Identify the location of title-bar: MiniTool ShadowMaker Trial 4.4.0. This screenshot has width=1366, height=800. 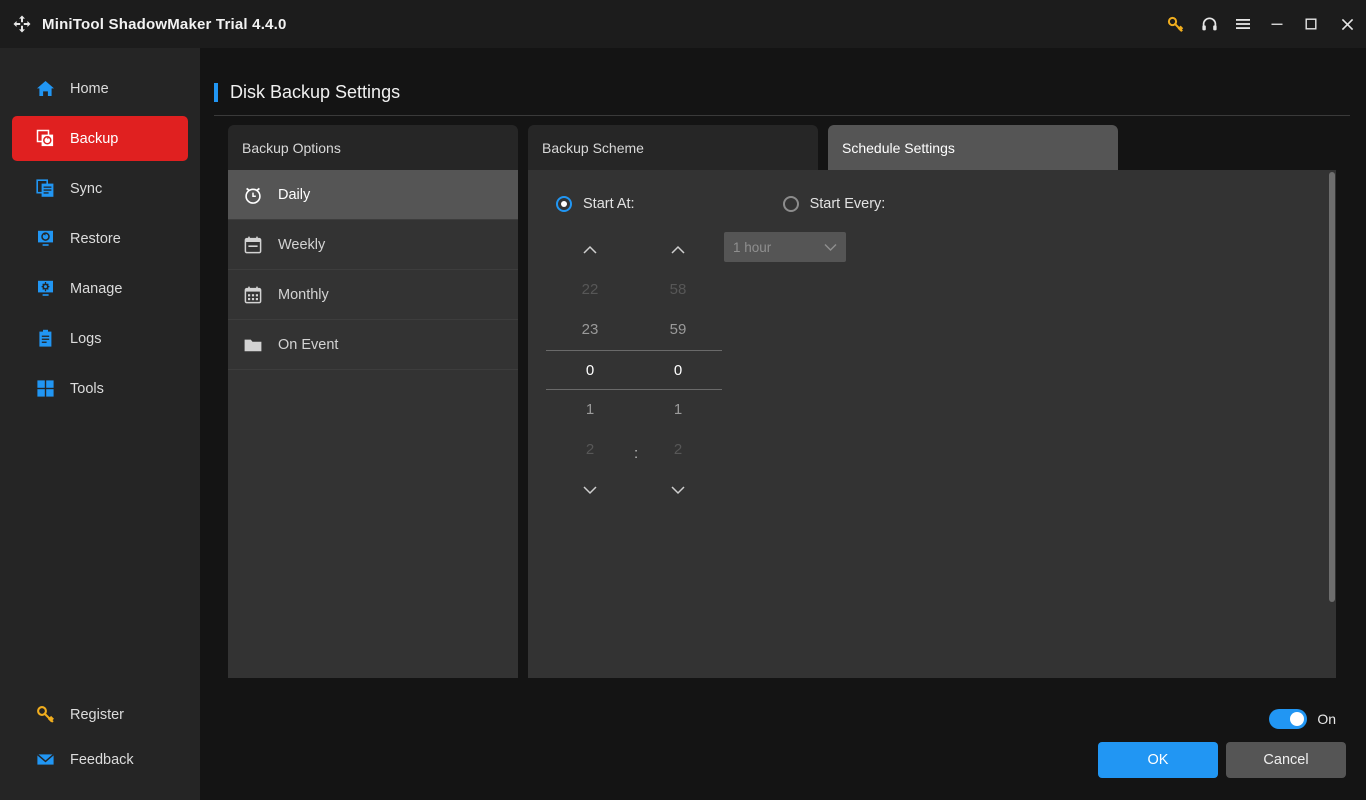
(683, 24).